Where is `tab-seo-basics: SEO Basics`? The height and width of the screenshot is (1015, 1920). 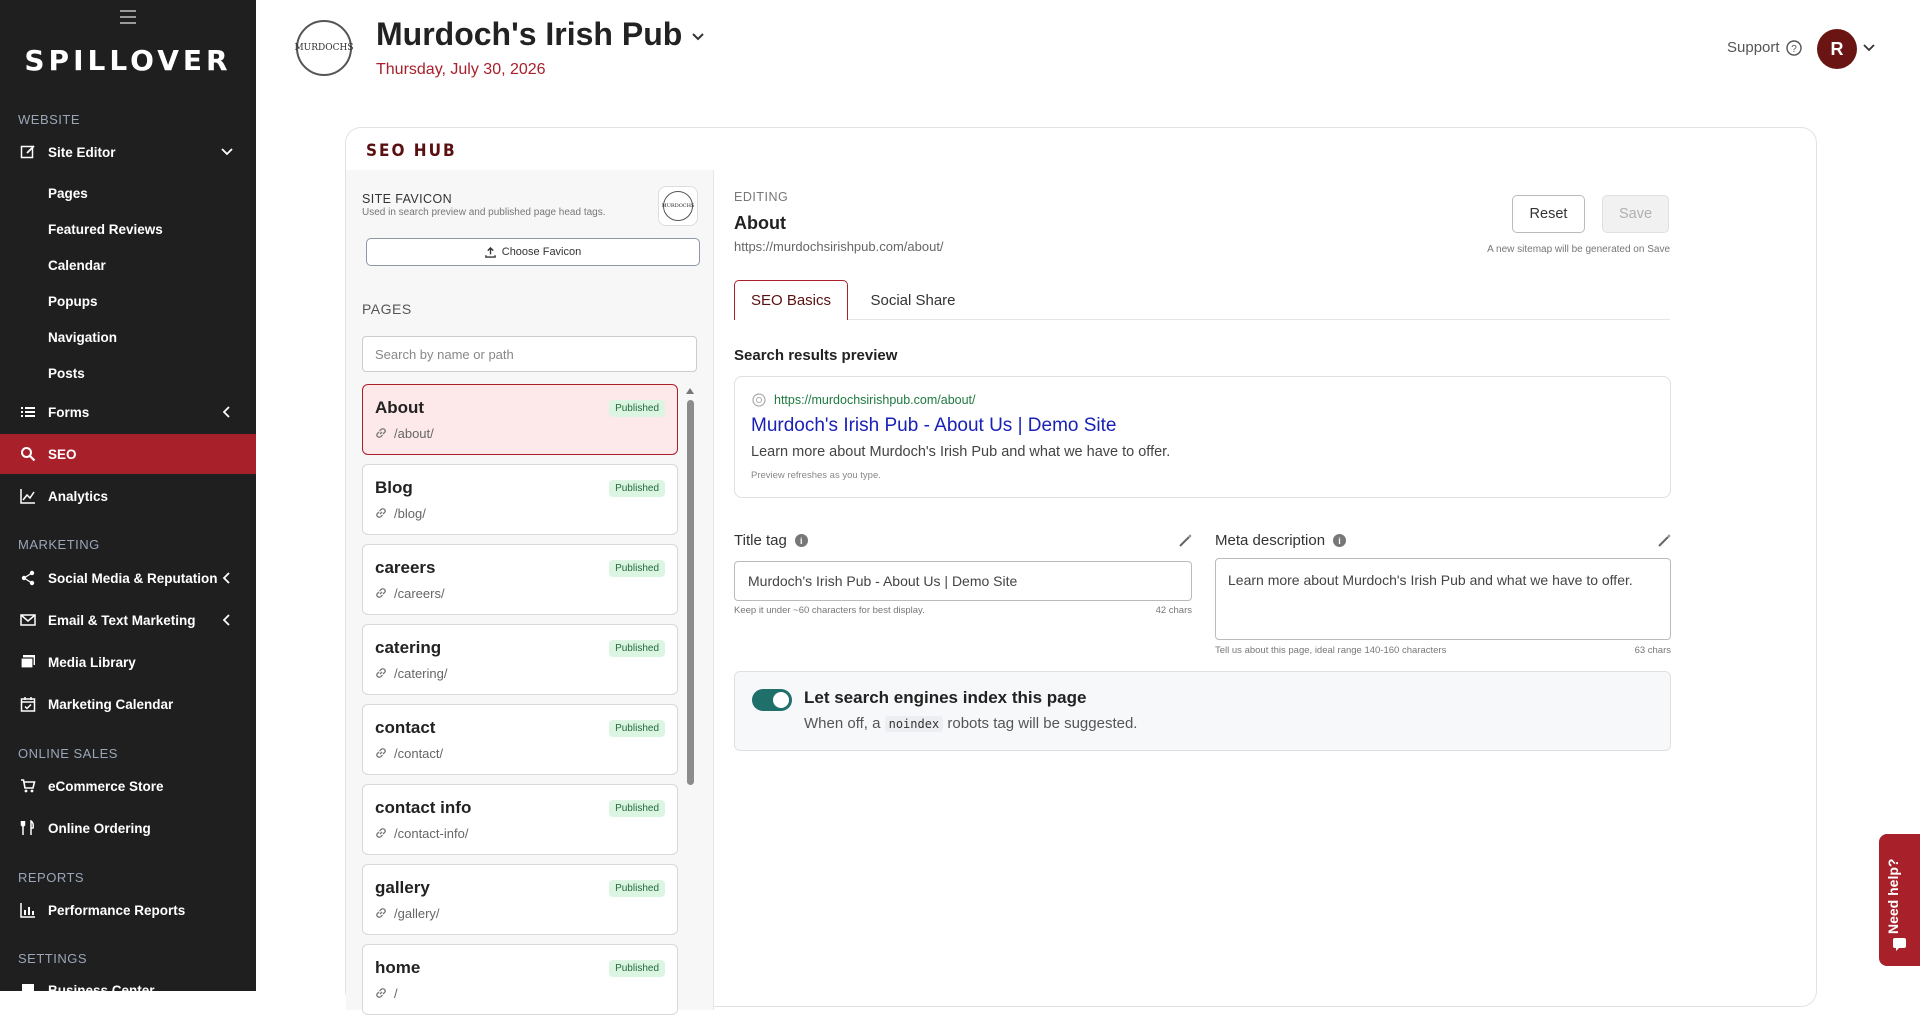 tab-seo-basics: SEO Basics is located at coordinates (791, 300).